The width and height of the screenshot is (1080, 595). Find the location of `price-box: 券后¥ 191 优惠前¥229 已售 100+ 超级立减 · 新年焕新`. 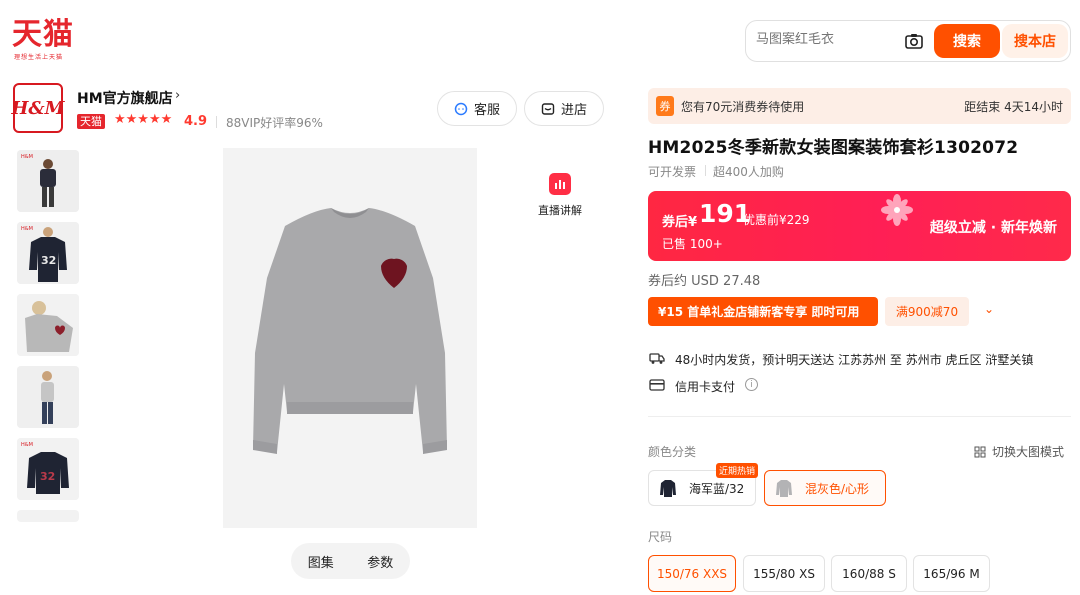

price-box: 券后¥ 191 优惠前¥229 已售 100+ 超级立减 · 新年焕新 is located at coordinates (859, 226).